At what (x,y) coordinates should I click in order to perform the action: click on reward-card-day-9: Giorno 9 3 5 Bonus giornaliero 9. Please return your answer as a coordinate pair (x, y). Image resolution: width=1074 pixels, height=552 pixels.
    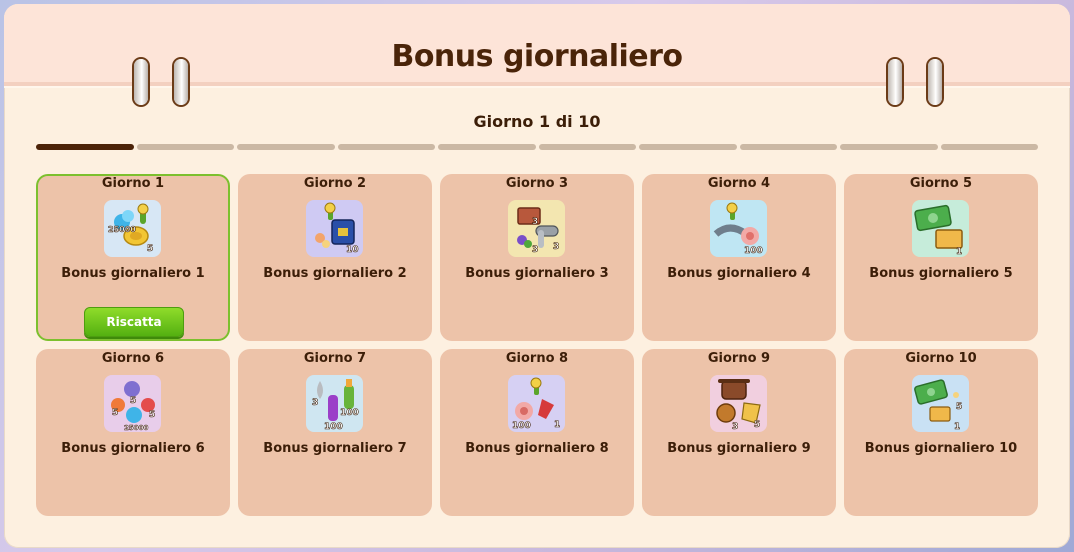
    Looking at the image, I should click on (739, 432).